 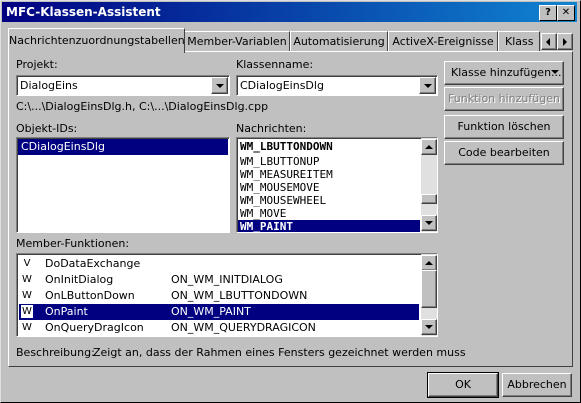 I want to click on function-name: OnInitDialog, so click(x=79, y=279).